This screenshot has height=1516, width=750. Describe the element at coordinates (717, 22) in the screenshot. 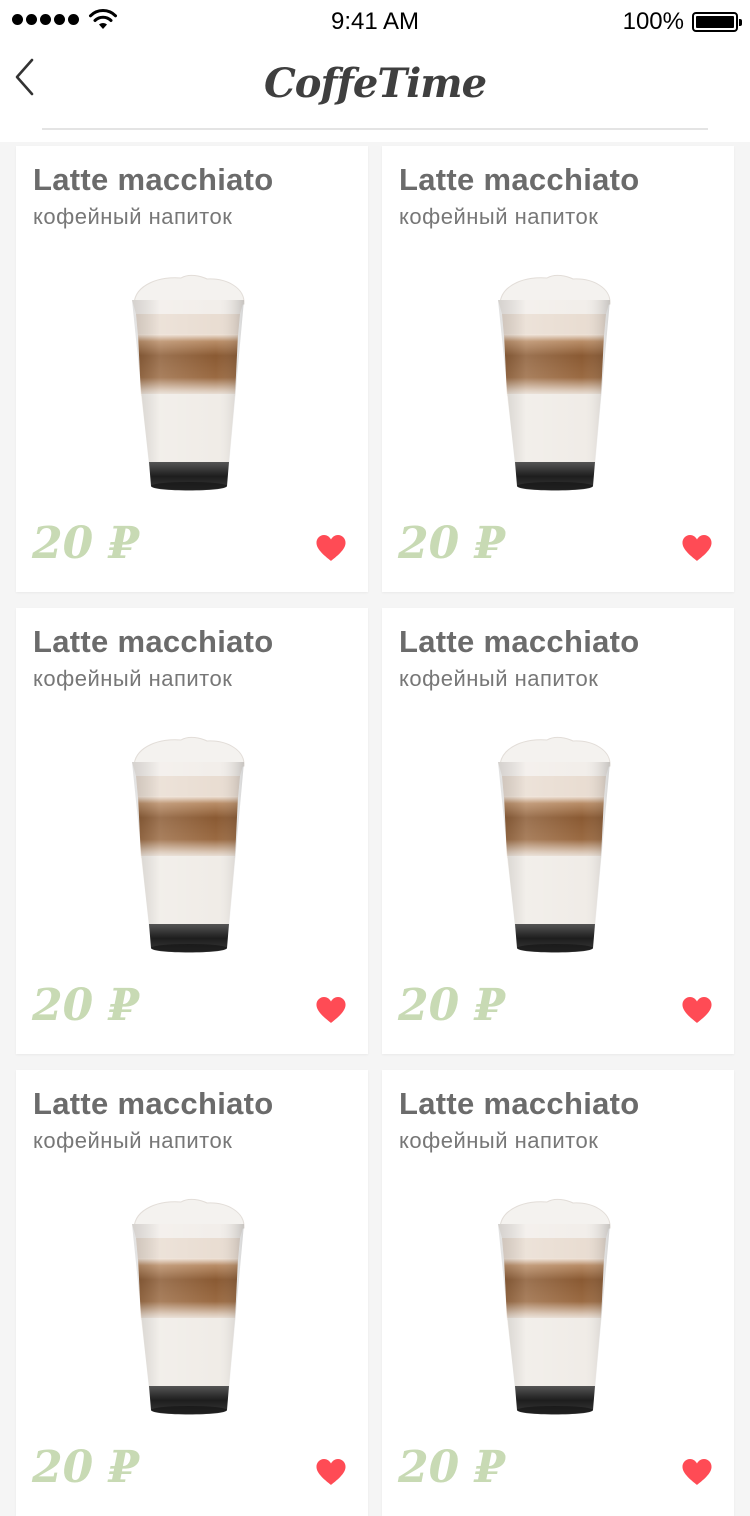

I see `battery-icon` at that location.